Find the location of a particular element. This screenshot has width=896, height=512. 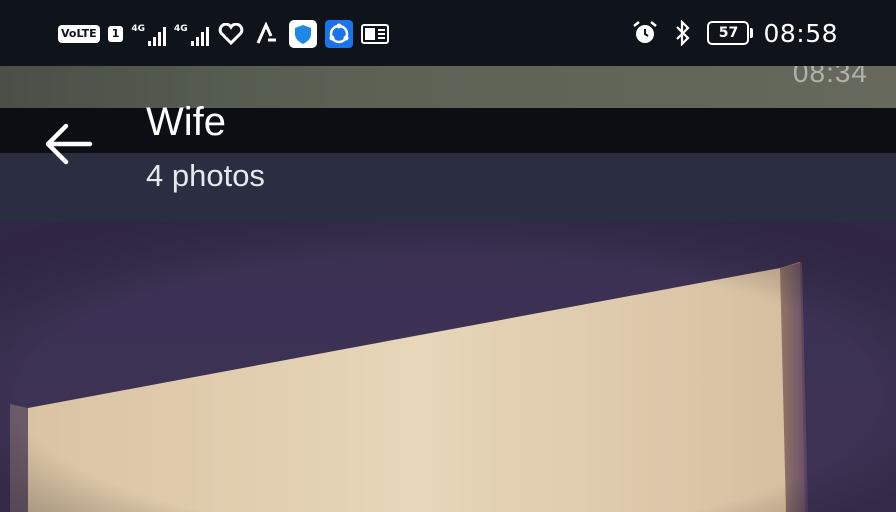

album-title: Wife is located at coordinates (186, 122).